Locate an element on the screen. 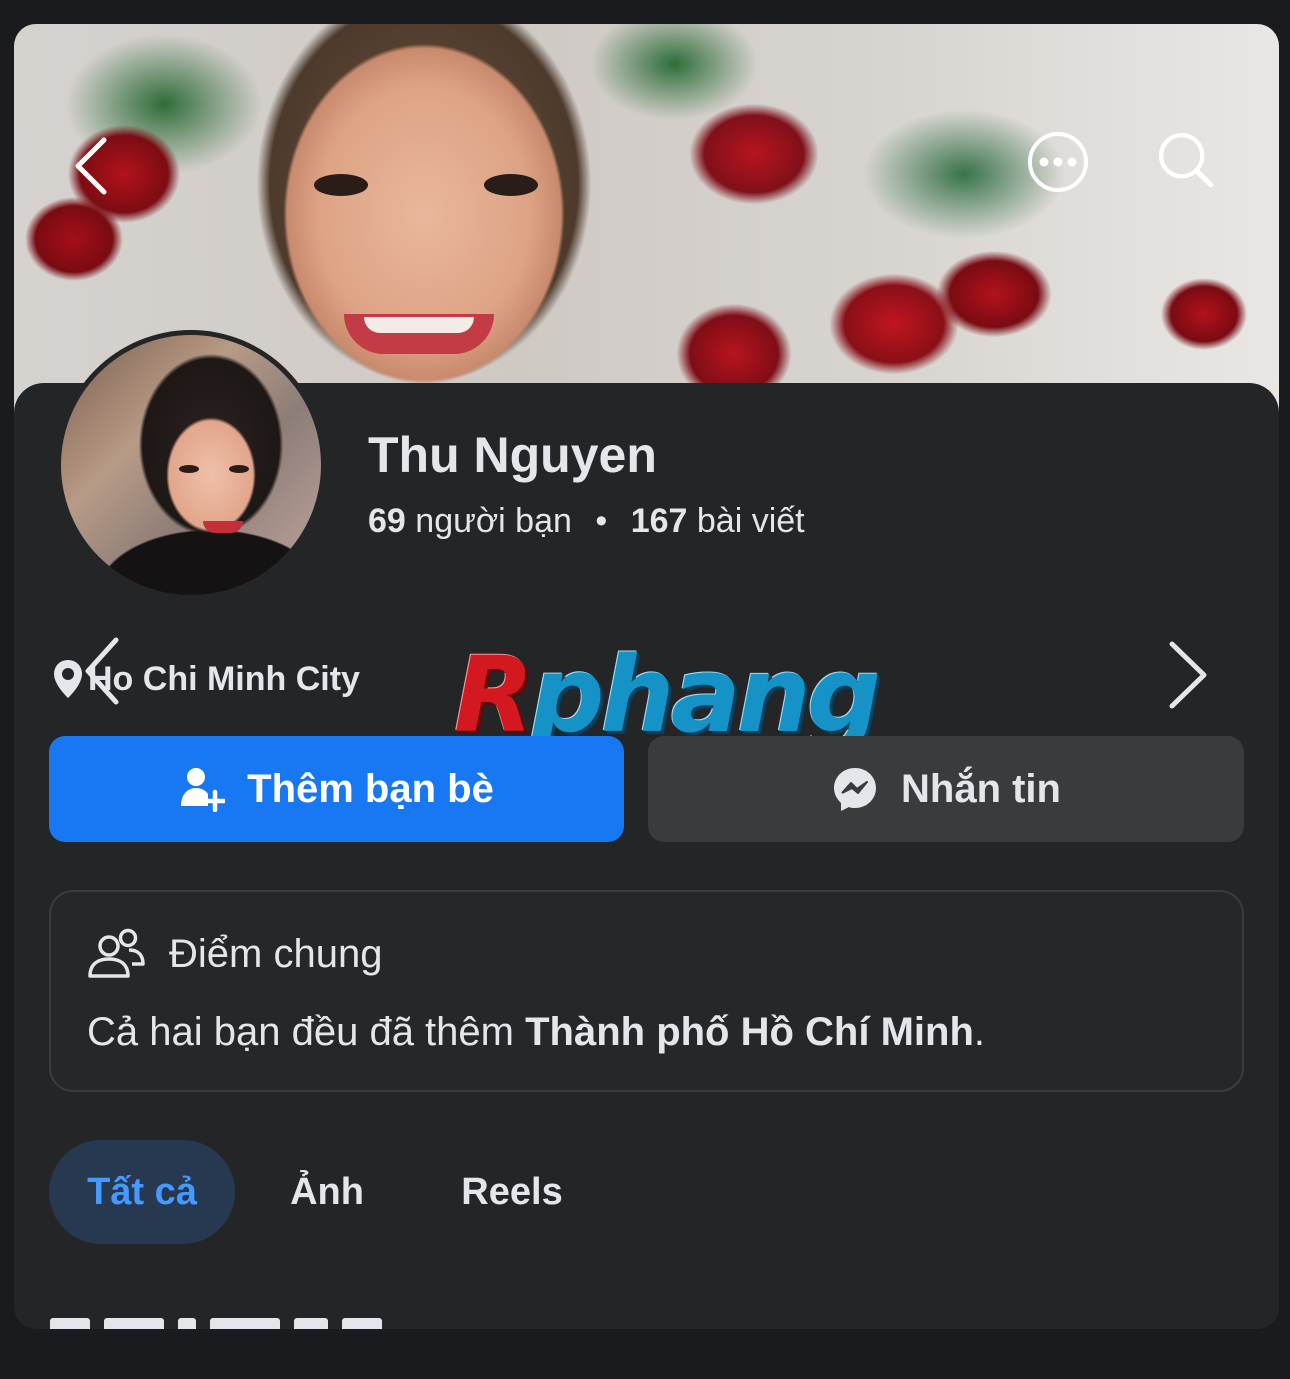 The image size is (1290, 1379). message-label: Nhắn tin is located at coordinates (981, 788).